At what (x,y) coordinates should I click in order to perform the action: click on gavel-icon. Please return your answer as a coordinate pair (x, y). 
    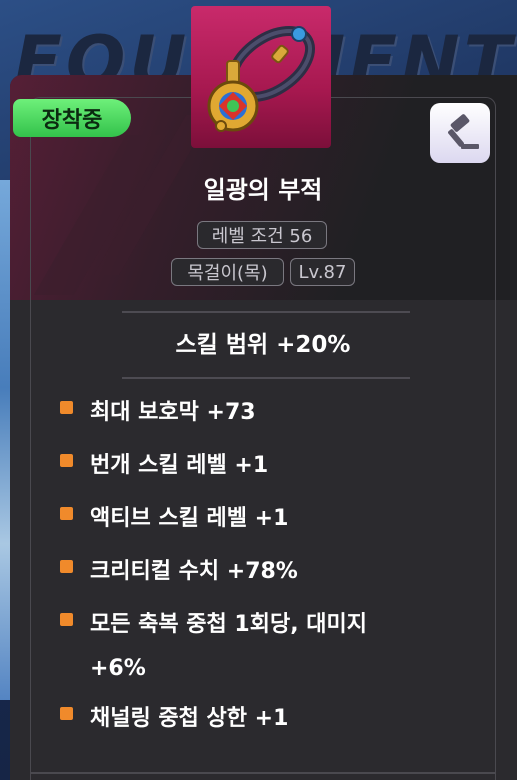
    Looking at the image, I should click on (463, 131).